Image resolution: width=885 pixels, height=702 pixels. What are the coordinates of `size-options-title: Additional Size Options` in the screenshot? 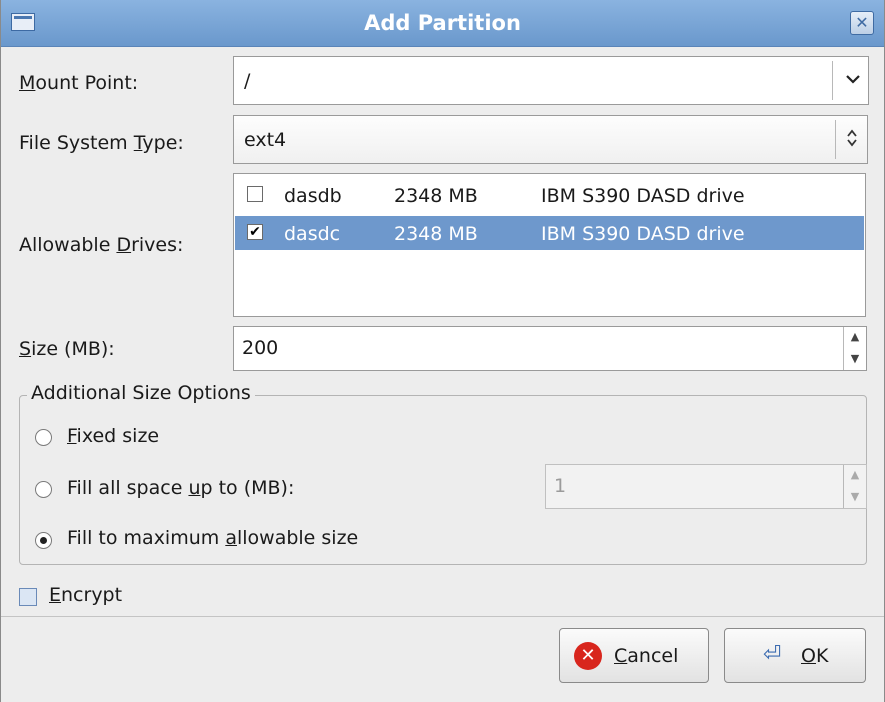 It's located at (141, 393).